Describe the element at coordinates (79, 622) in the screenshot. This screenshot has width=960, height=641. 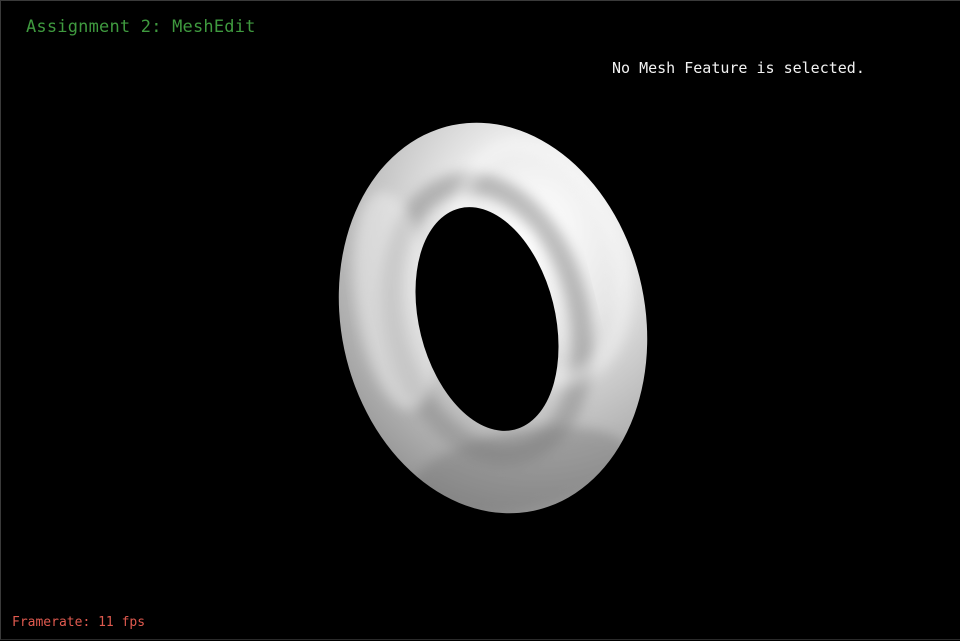
I see `framerate-readout: Framerate: 11 fps` at that location.